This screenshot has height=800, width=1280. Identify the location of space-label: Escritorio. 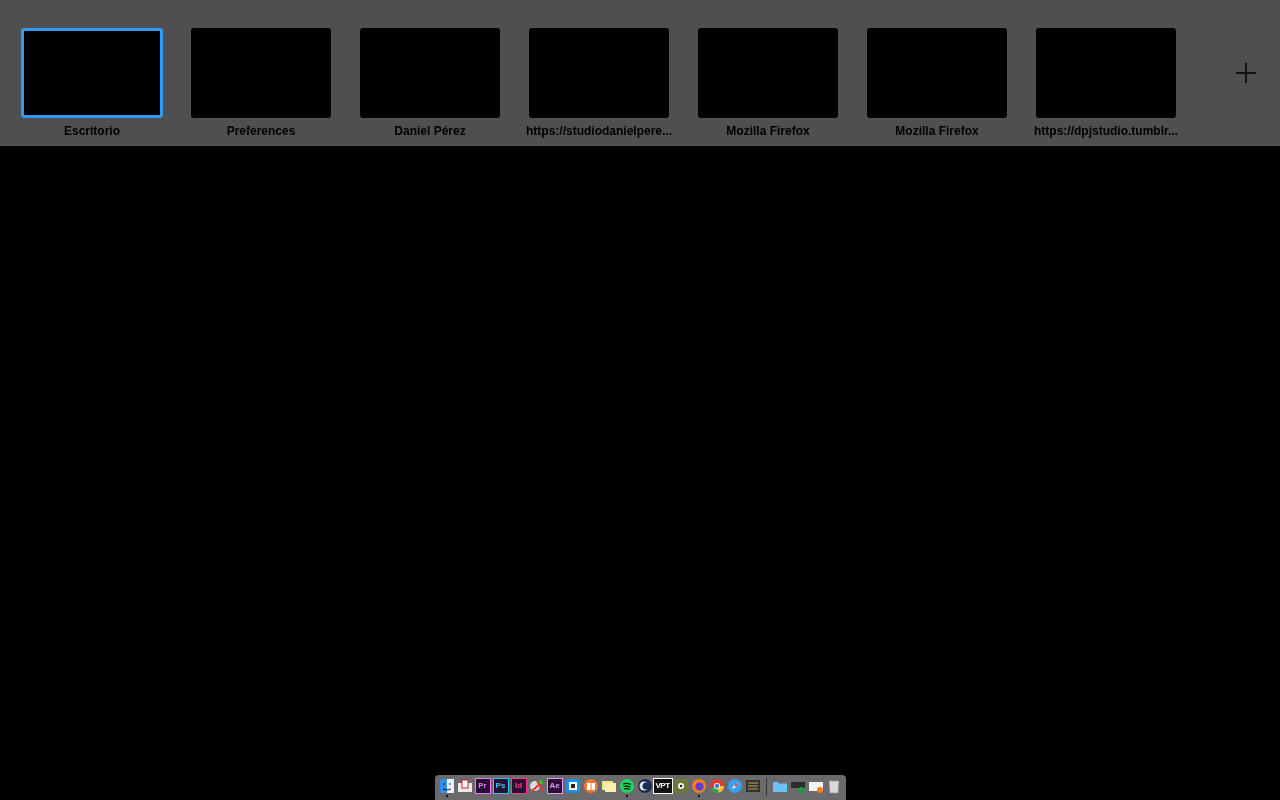
(92, 131).